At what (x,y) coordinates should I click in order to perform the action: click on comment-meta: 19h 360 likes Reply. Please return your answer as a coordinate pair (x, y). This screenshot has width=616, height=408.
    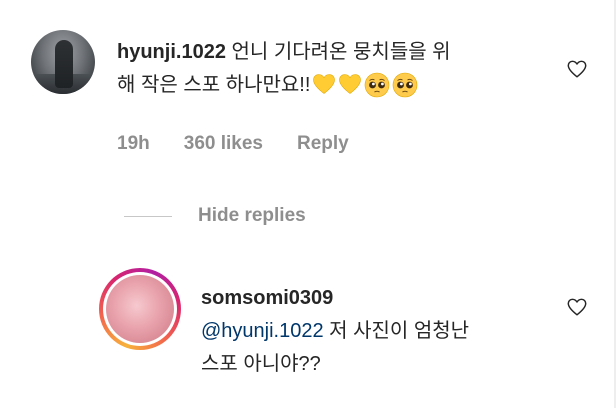
    Looking at the image, I should click on (233, 144).